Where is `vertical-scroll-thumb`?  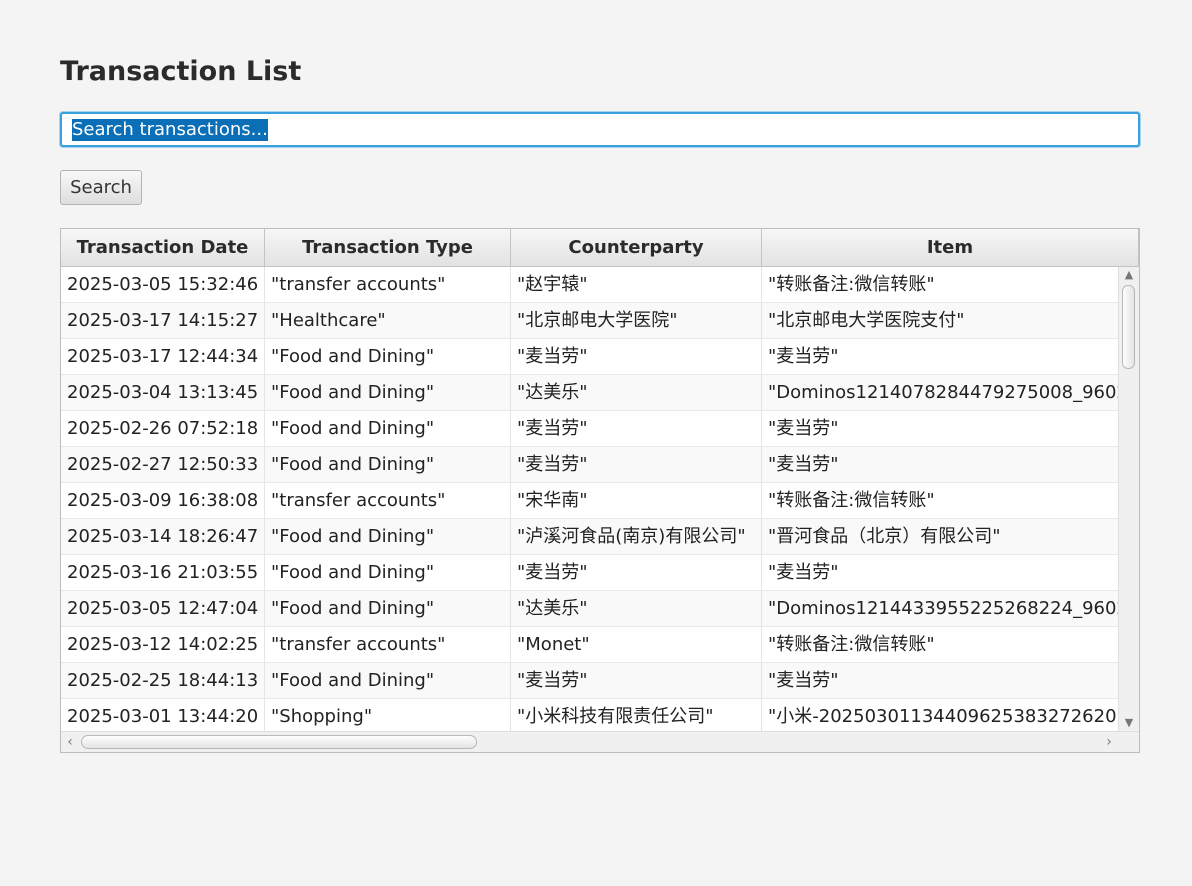 vertical-scroll-thumb is located at coordinates (1128, 327).